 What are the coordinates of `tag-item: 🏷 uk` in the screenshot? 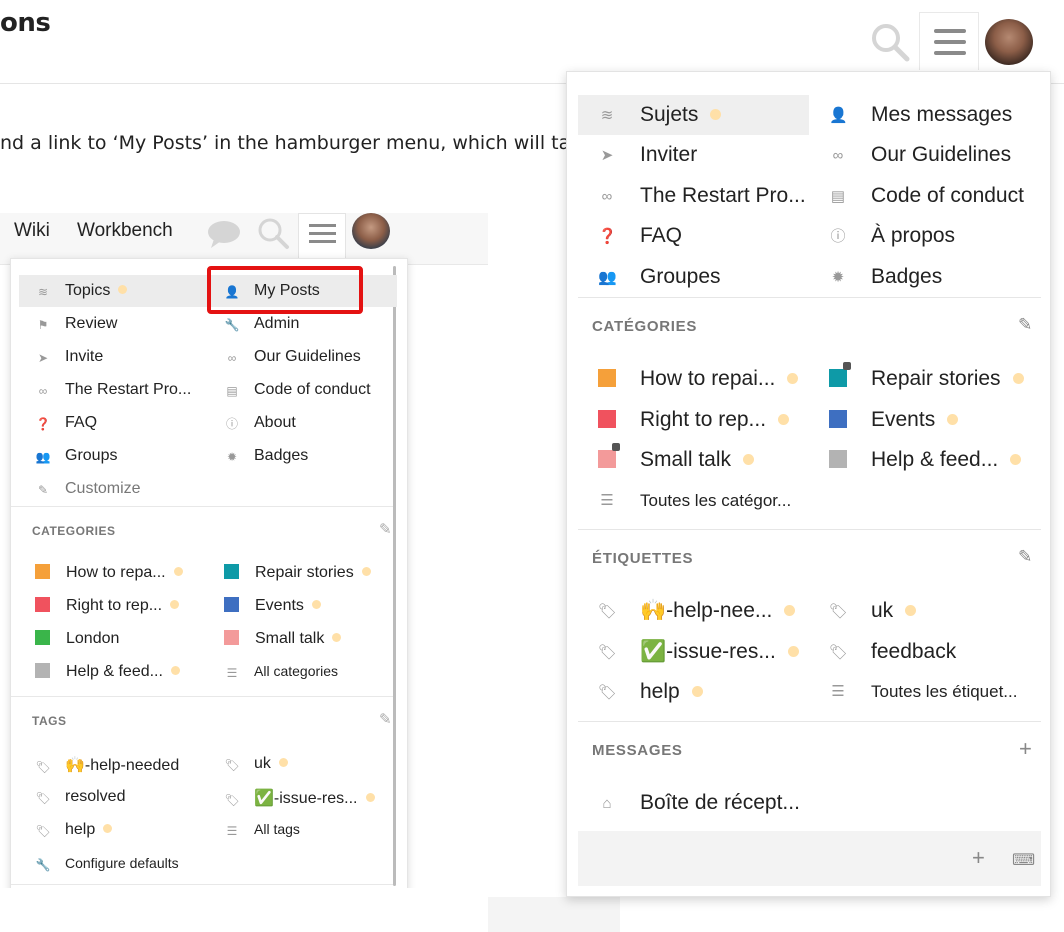 It's located at (873, 611).